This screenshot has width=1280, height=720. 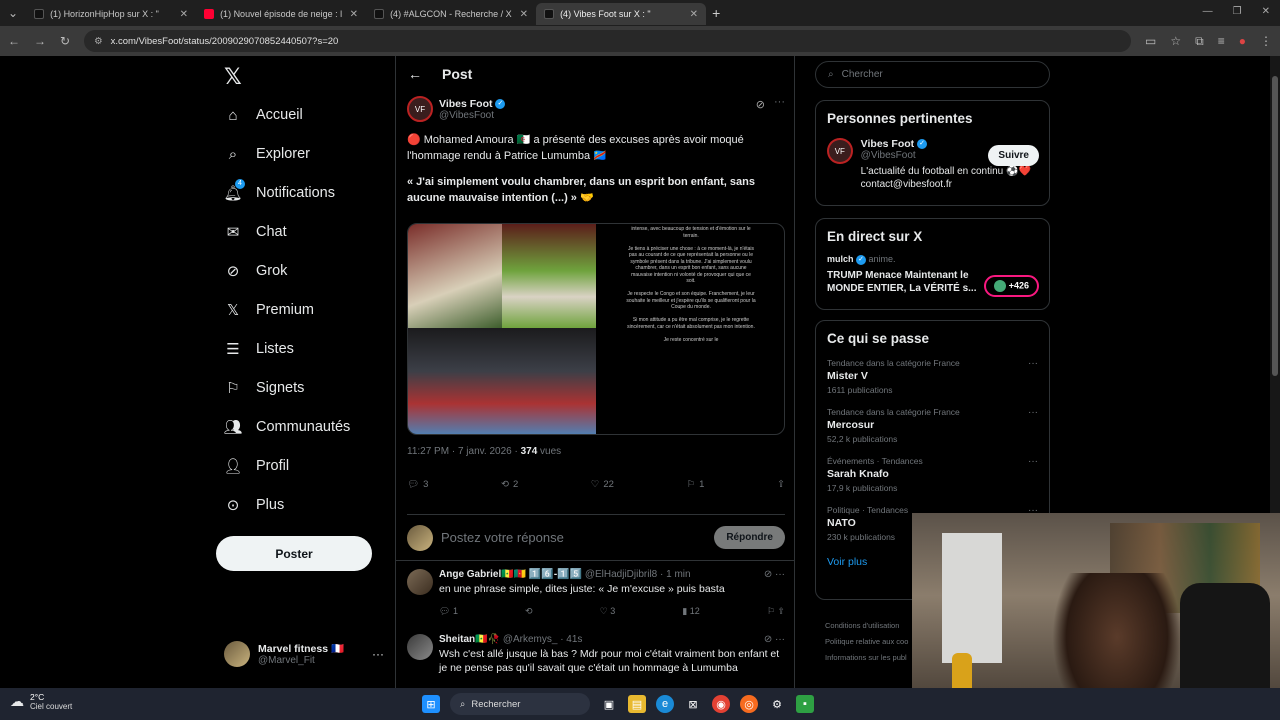 I want to click on bookmark-action: ⚐ 1, so click(x=696, y=484).